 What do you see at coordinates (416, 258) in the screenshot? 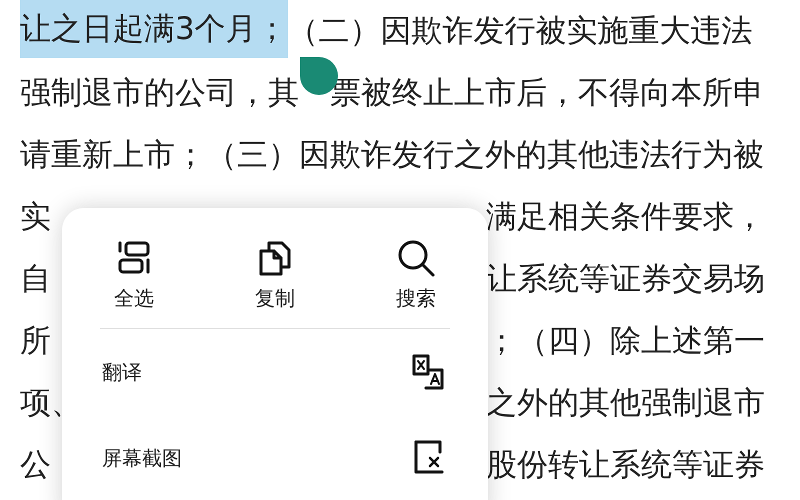
I see `search-icon` at bounding box center [416, 258].